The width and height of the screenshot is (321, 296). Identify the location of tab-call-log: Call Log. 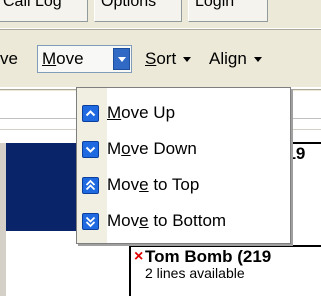
(44, 11).